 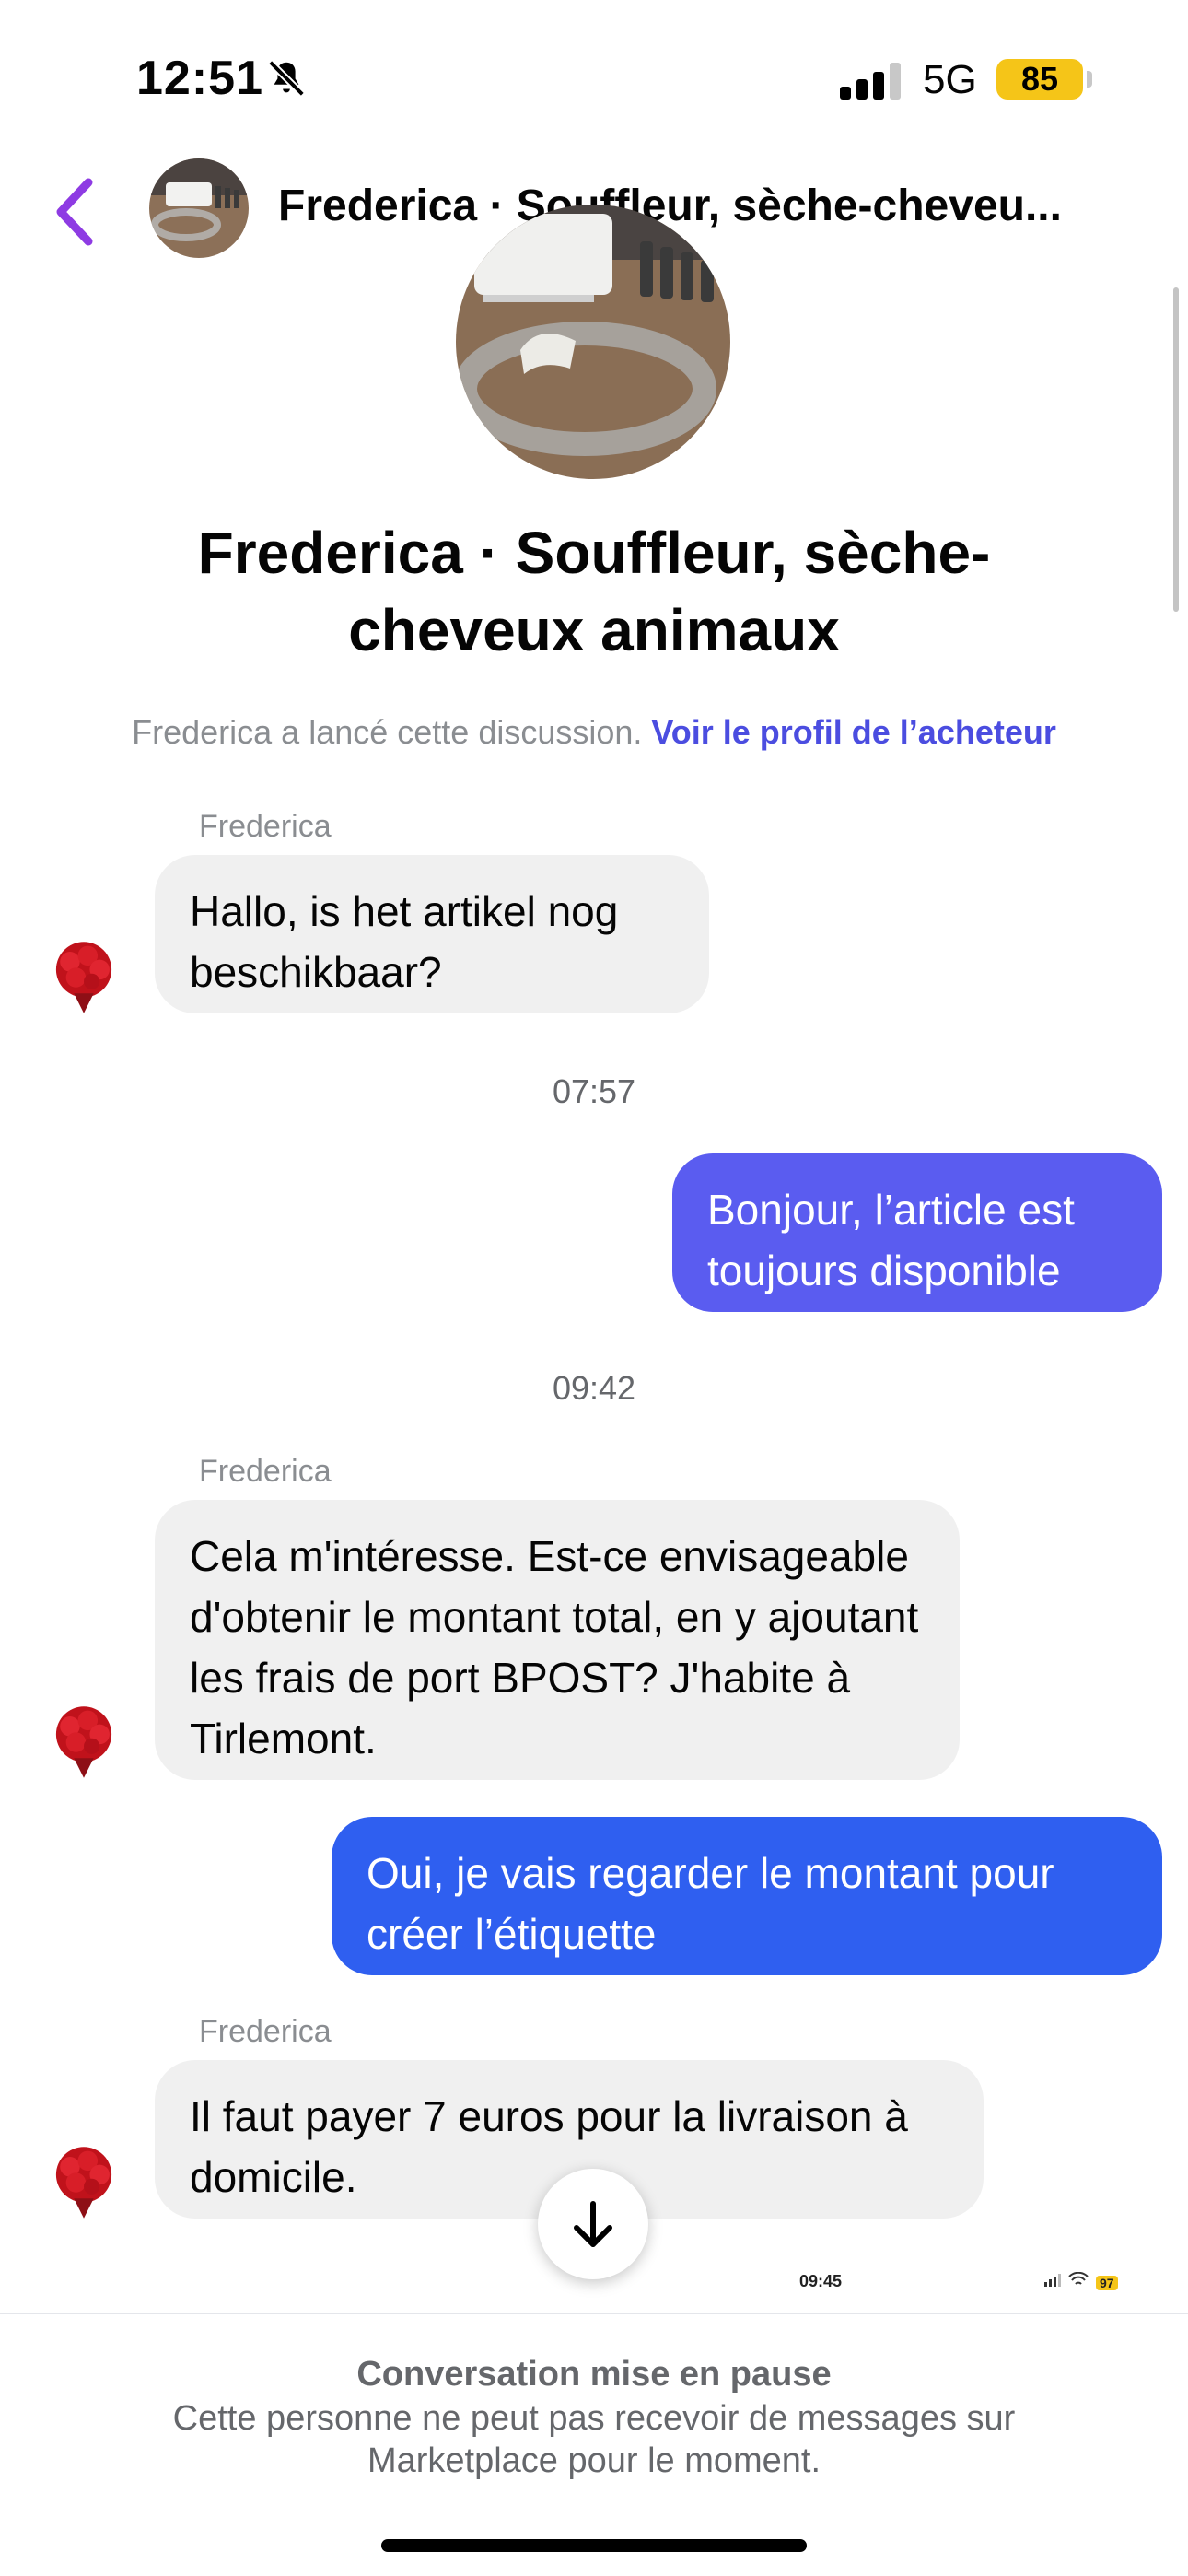 I want to click on network-type: 5G, so click(x=950, y=79).